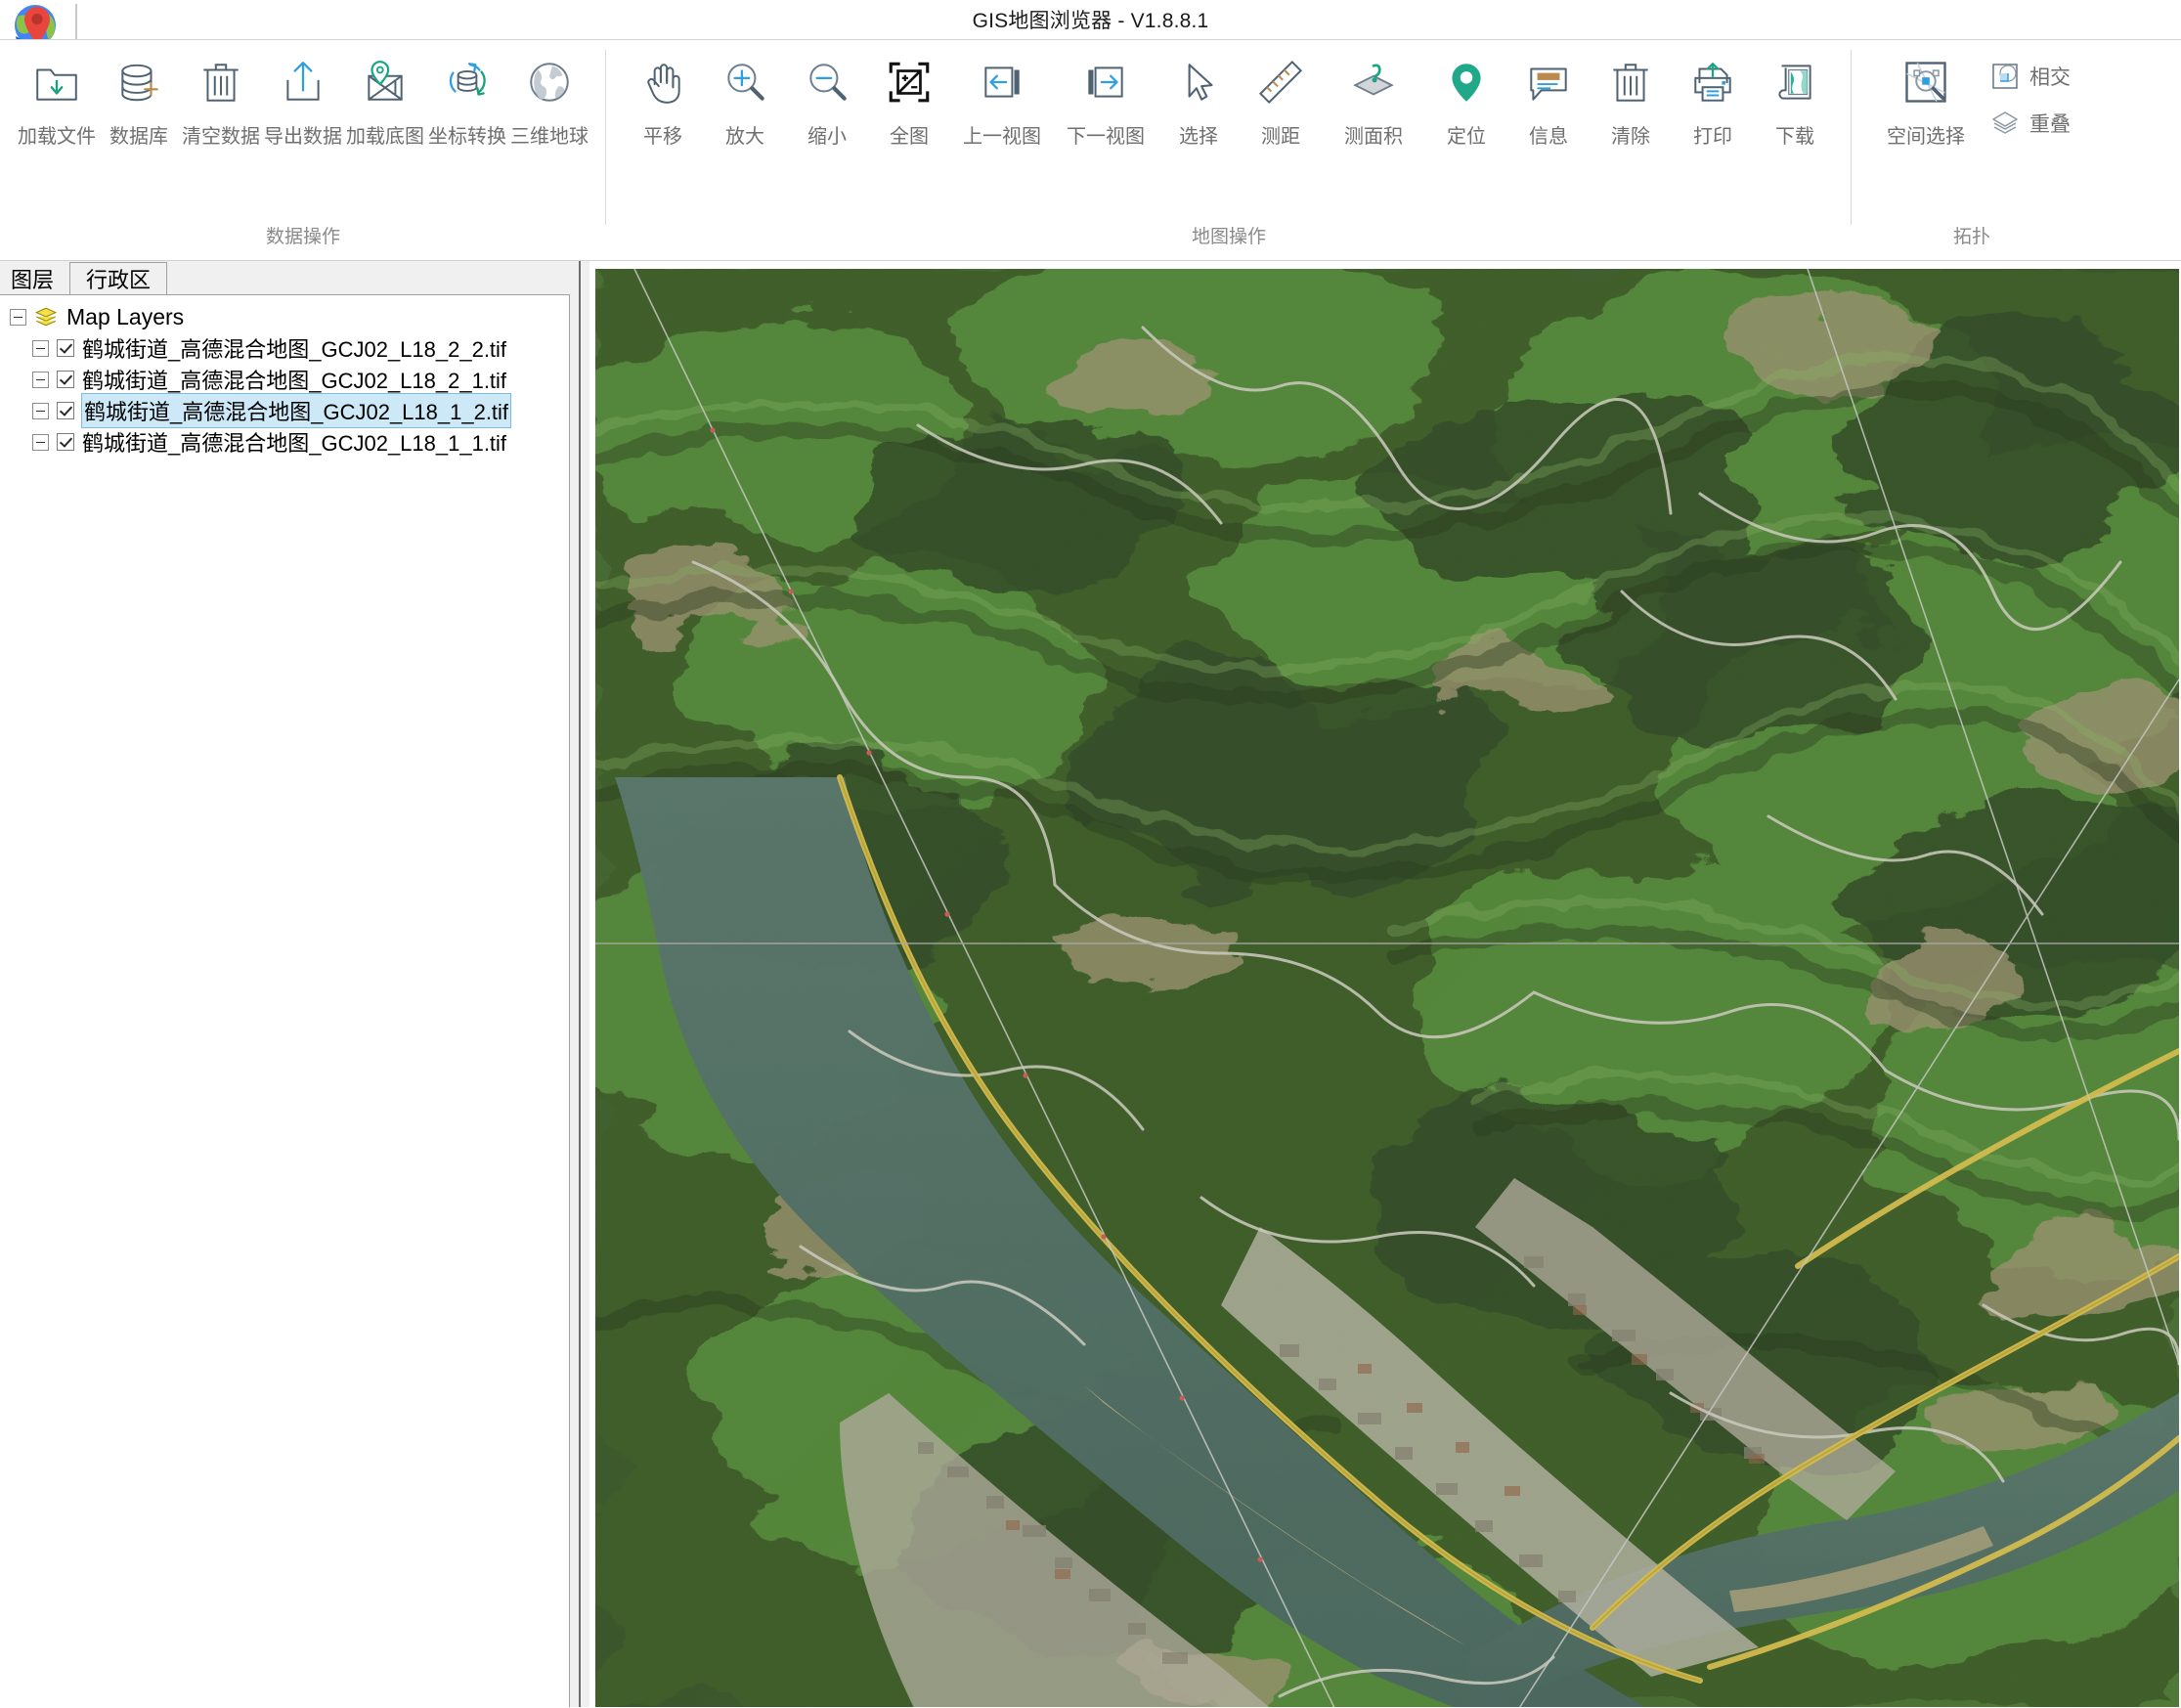 This screenshot has width=2181, height=1708. I want to click on clear-trash-icon, so click(1631, 82).